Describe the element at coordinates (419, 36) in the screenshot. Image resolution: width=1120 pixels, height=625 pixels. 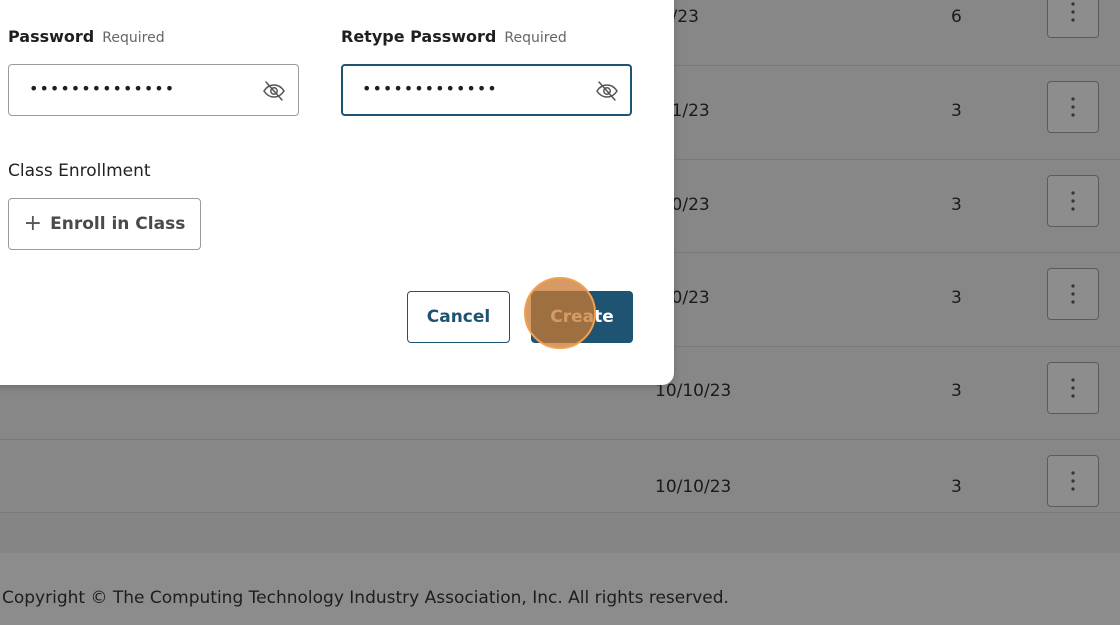
I see `retype-label-text: Retype Password` at that location.